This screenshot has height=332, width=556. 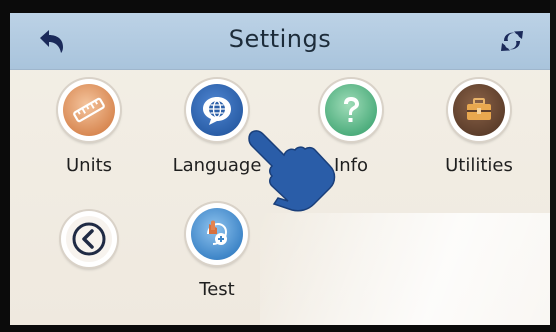 I want to click on ruler-icon, so click(x=89, y=110).